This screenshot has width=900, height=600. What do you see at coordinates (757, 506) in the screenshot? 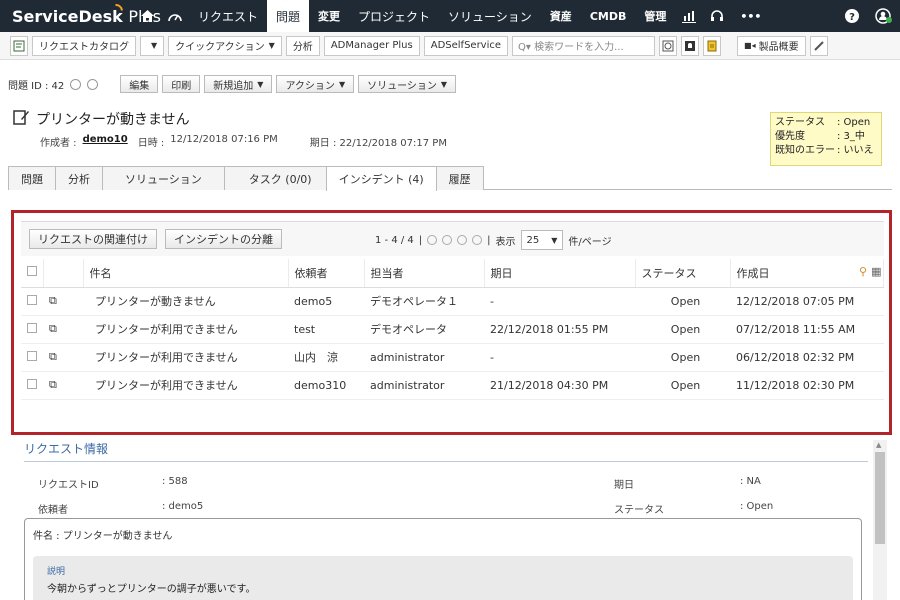
I see `request-status-value: : Open` at bounding box center [757, 506].